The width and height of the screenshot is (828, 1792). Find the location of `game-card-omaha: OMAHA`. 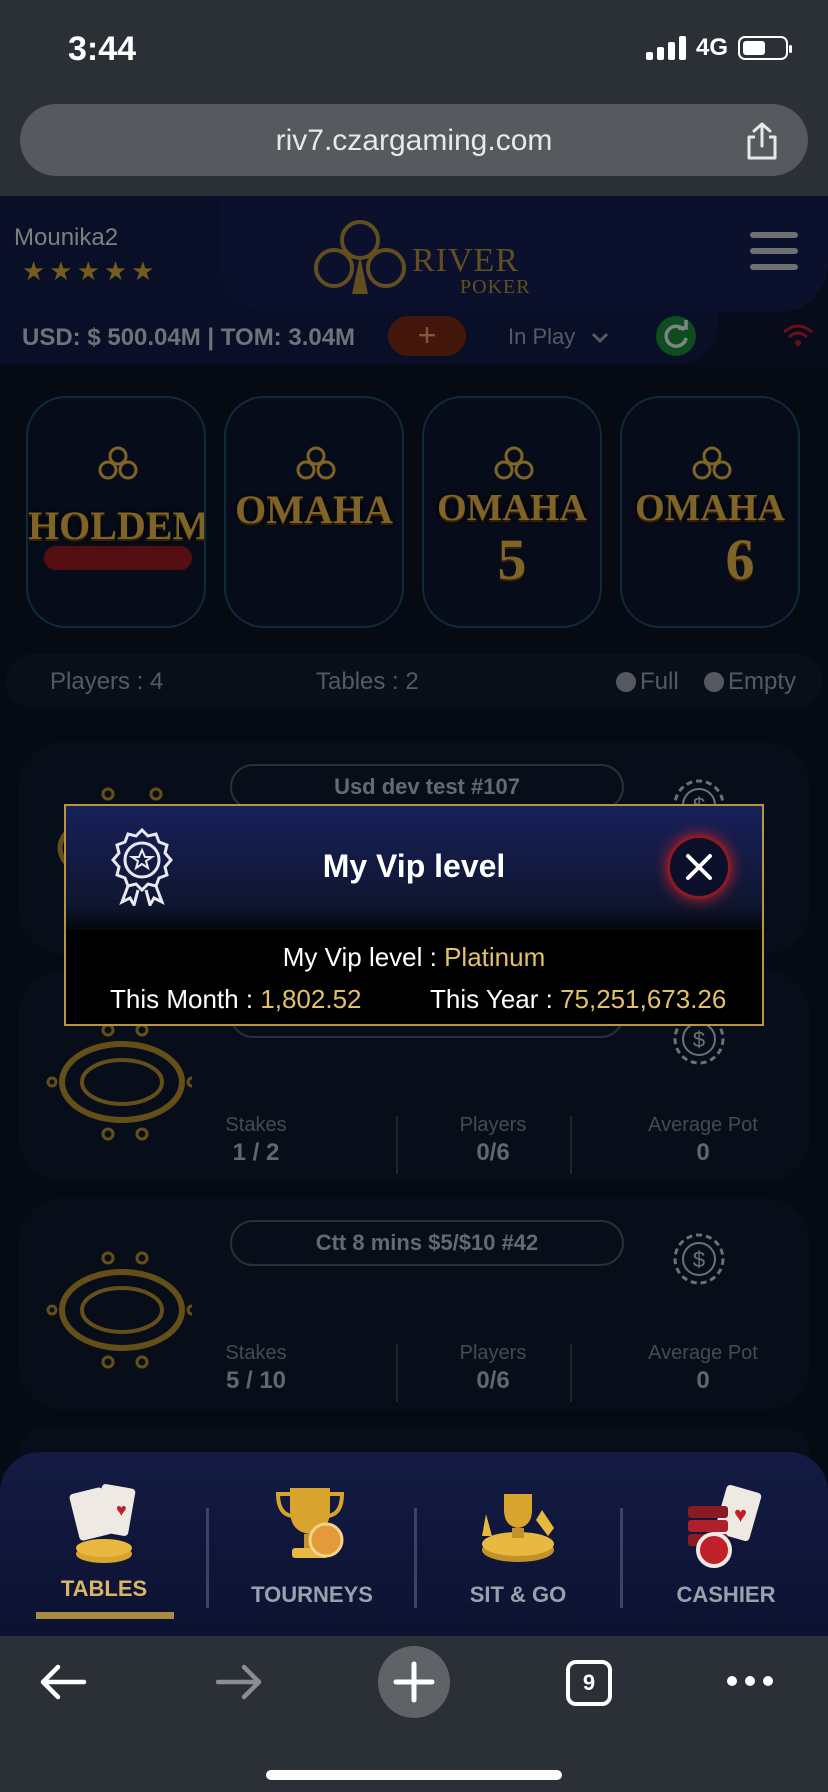

game-card-omaha: OMAHA is located at coordinates (314, 512).